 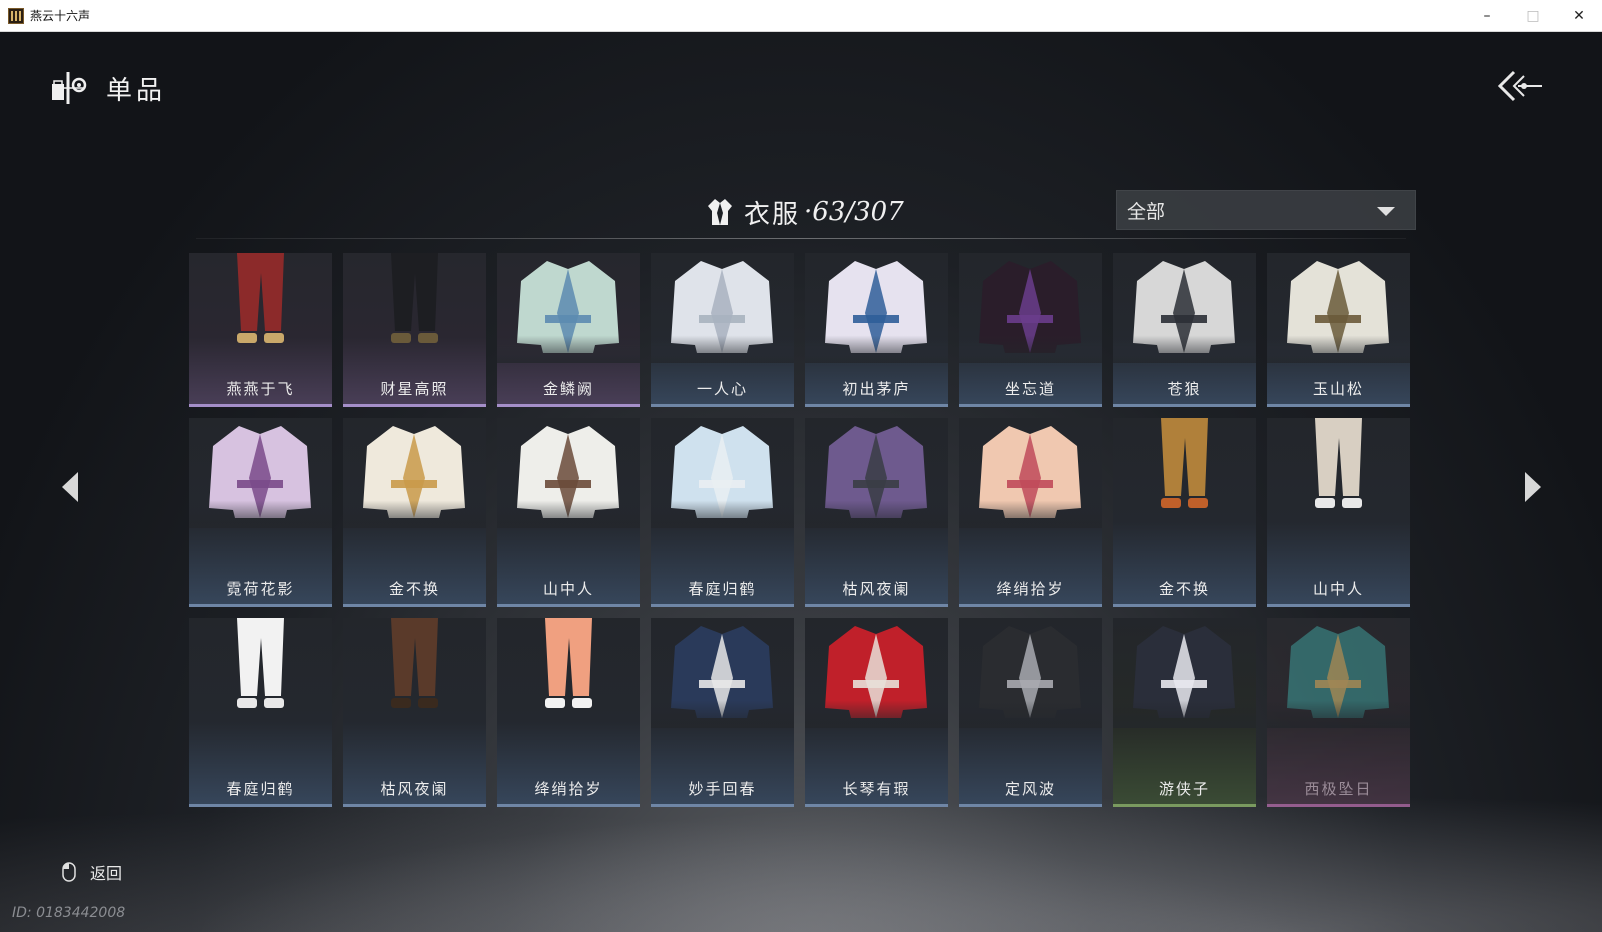 What do you see at coordinates (1030, 789) in the screenshot?
I see `outfit-name: 定风波` at bounding box center [1030, 789].